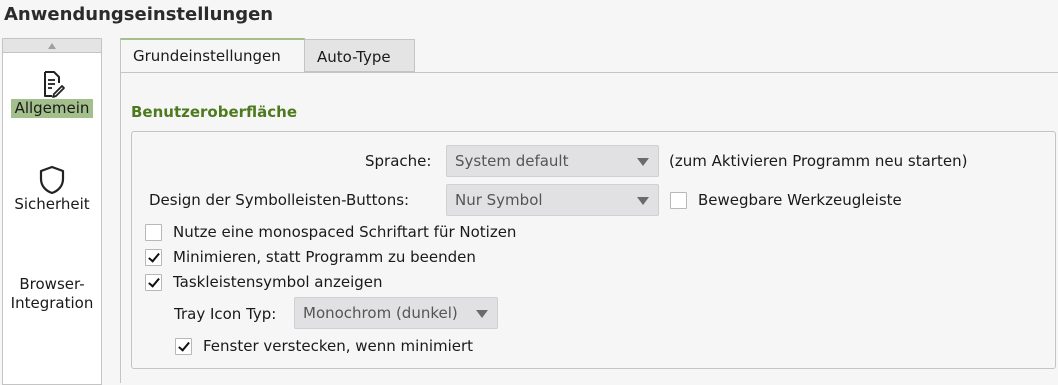 Image resolution: width=1058 pixels, height=385 pixels. What do you see at coordinates (52, 204) in the screenshot?
I see `sidebar-item-label: Sicherheit` at bounding box center [52, 204].